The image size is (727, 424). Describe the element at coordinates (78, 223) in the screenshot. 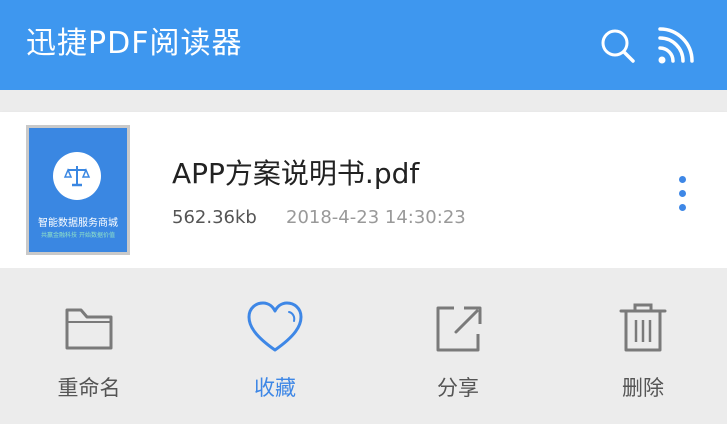

I see `thumbnail-title: 智能数据服务商城` at that location.